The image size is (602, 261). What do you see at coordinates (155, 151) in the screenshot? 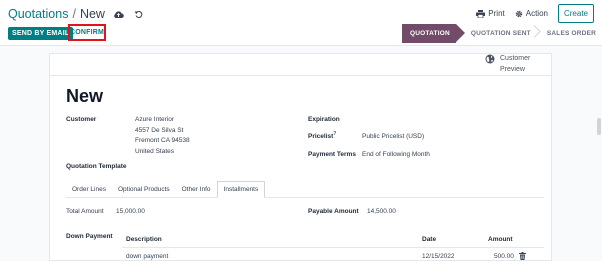
I see `customer-country: United States` at bounding box center [155, 151].